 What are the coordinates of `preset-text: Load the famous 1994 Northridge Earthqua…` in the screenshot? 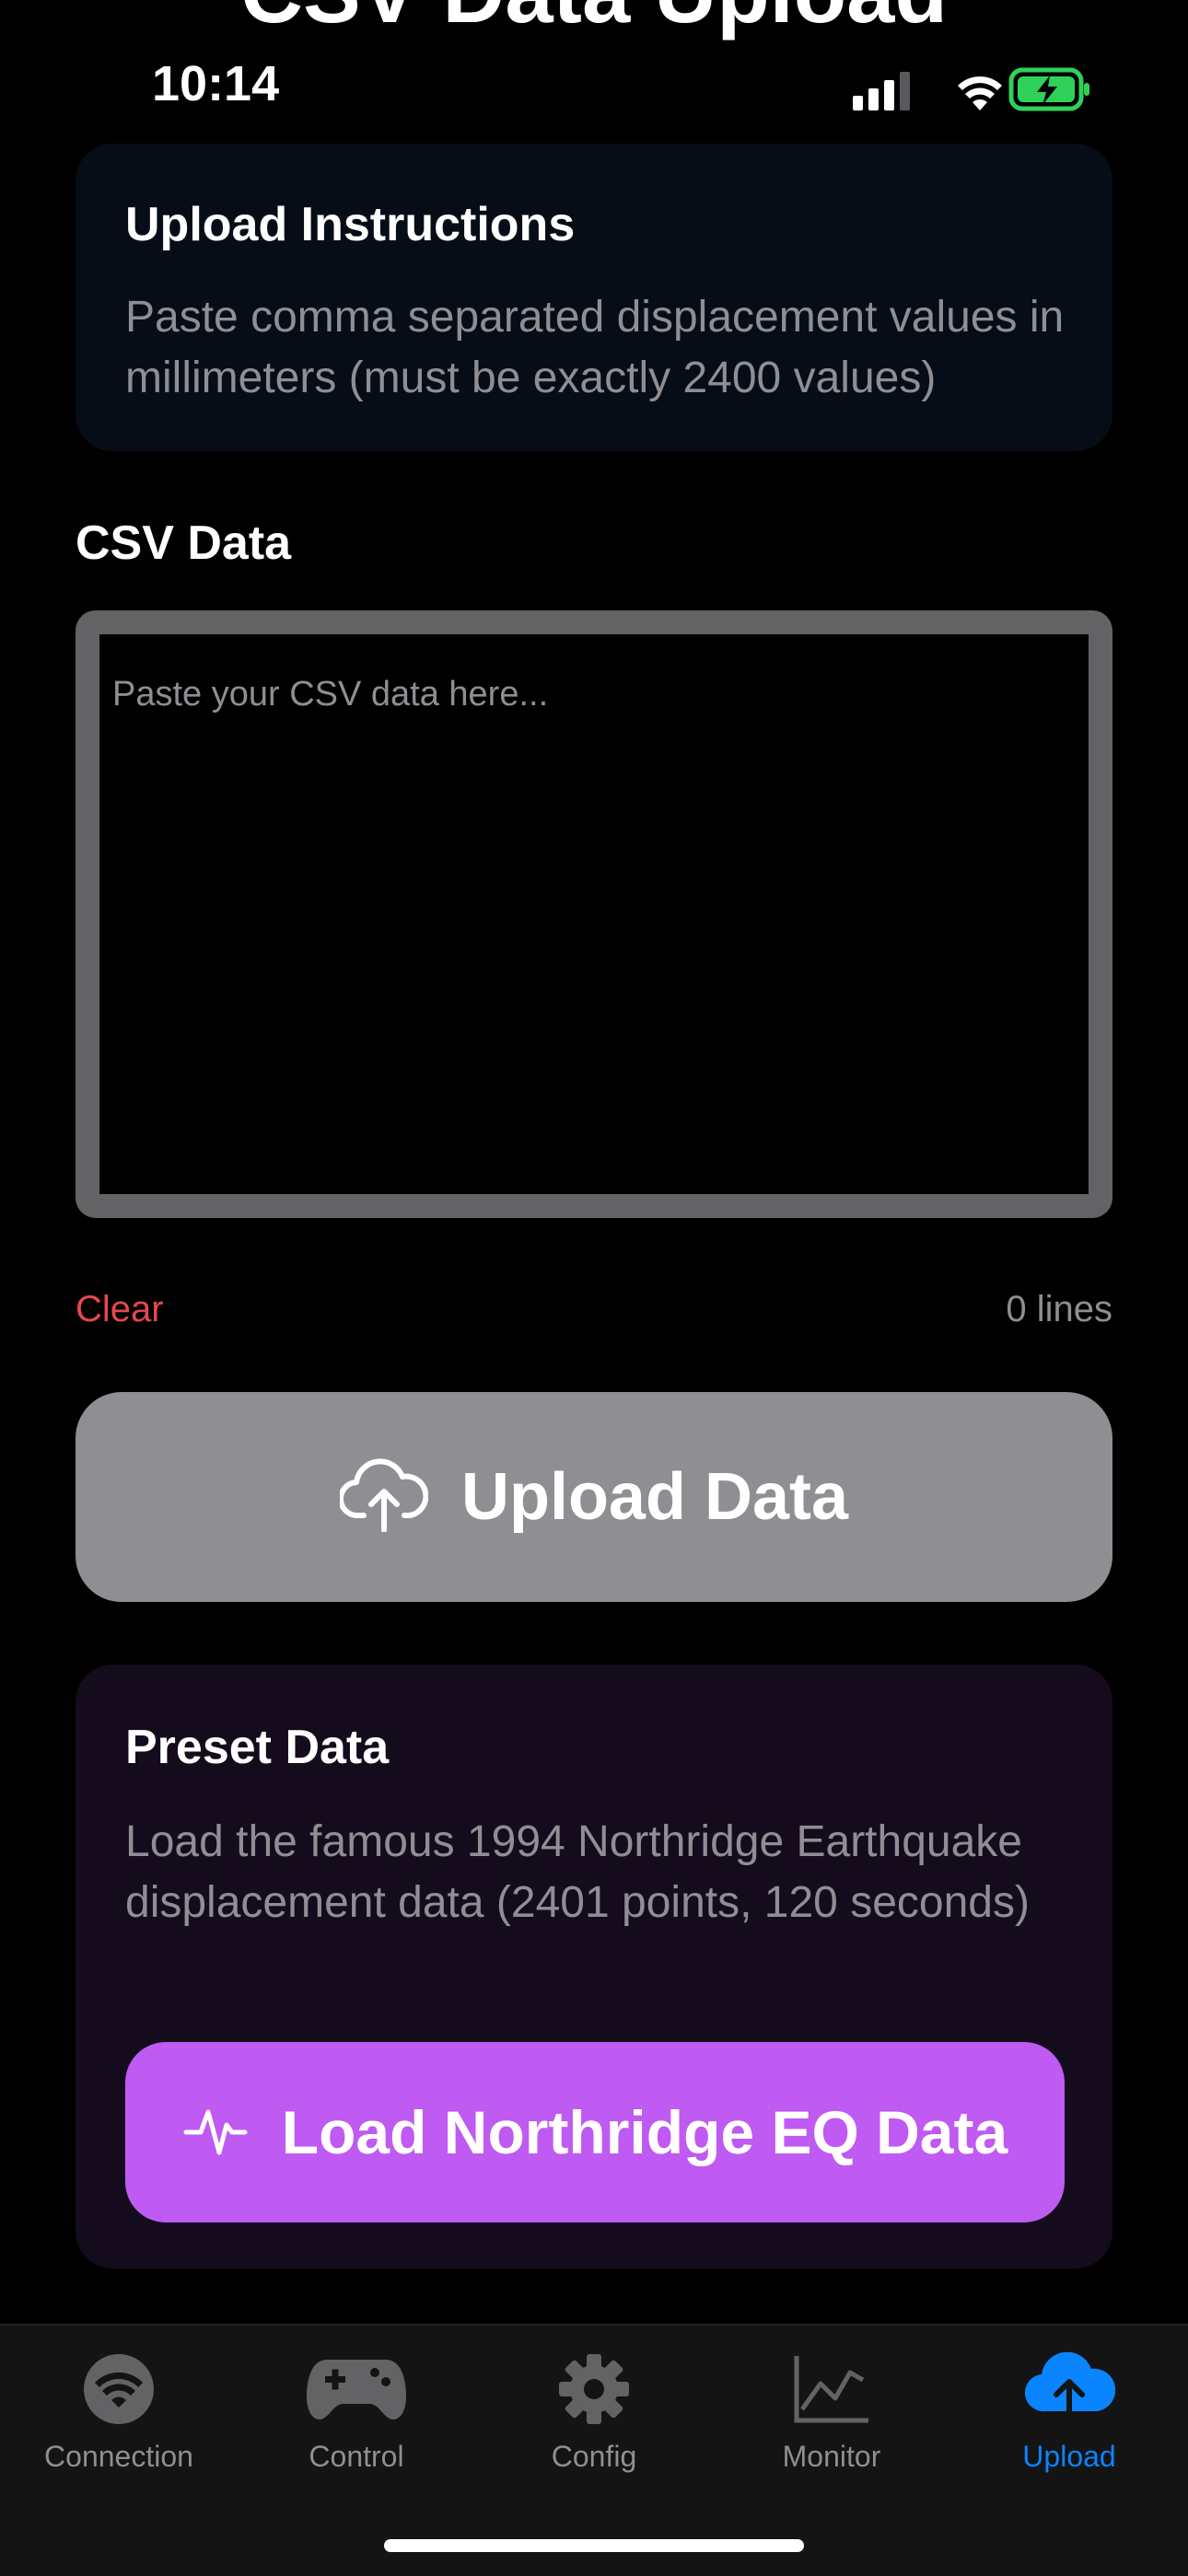 It's located at (577, 1872).